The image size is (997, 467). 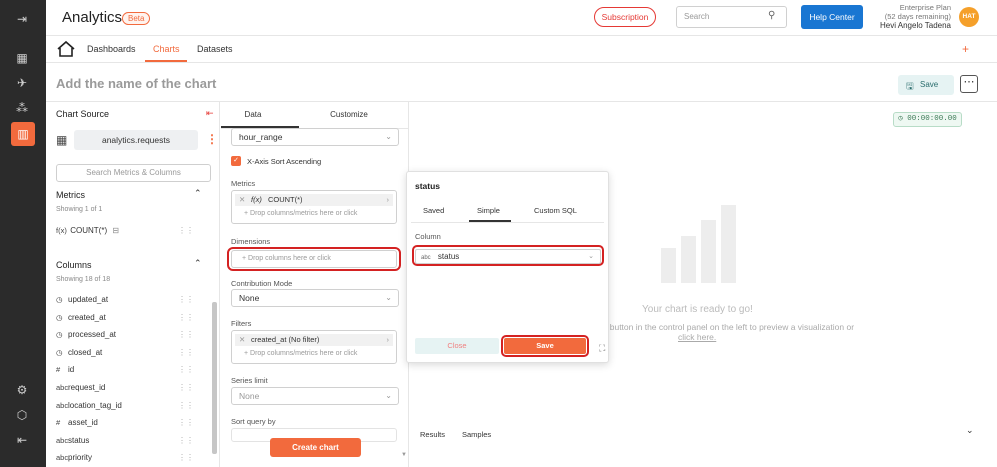 I want to click on close-button: Close, so click(x=457, y=346).